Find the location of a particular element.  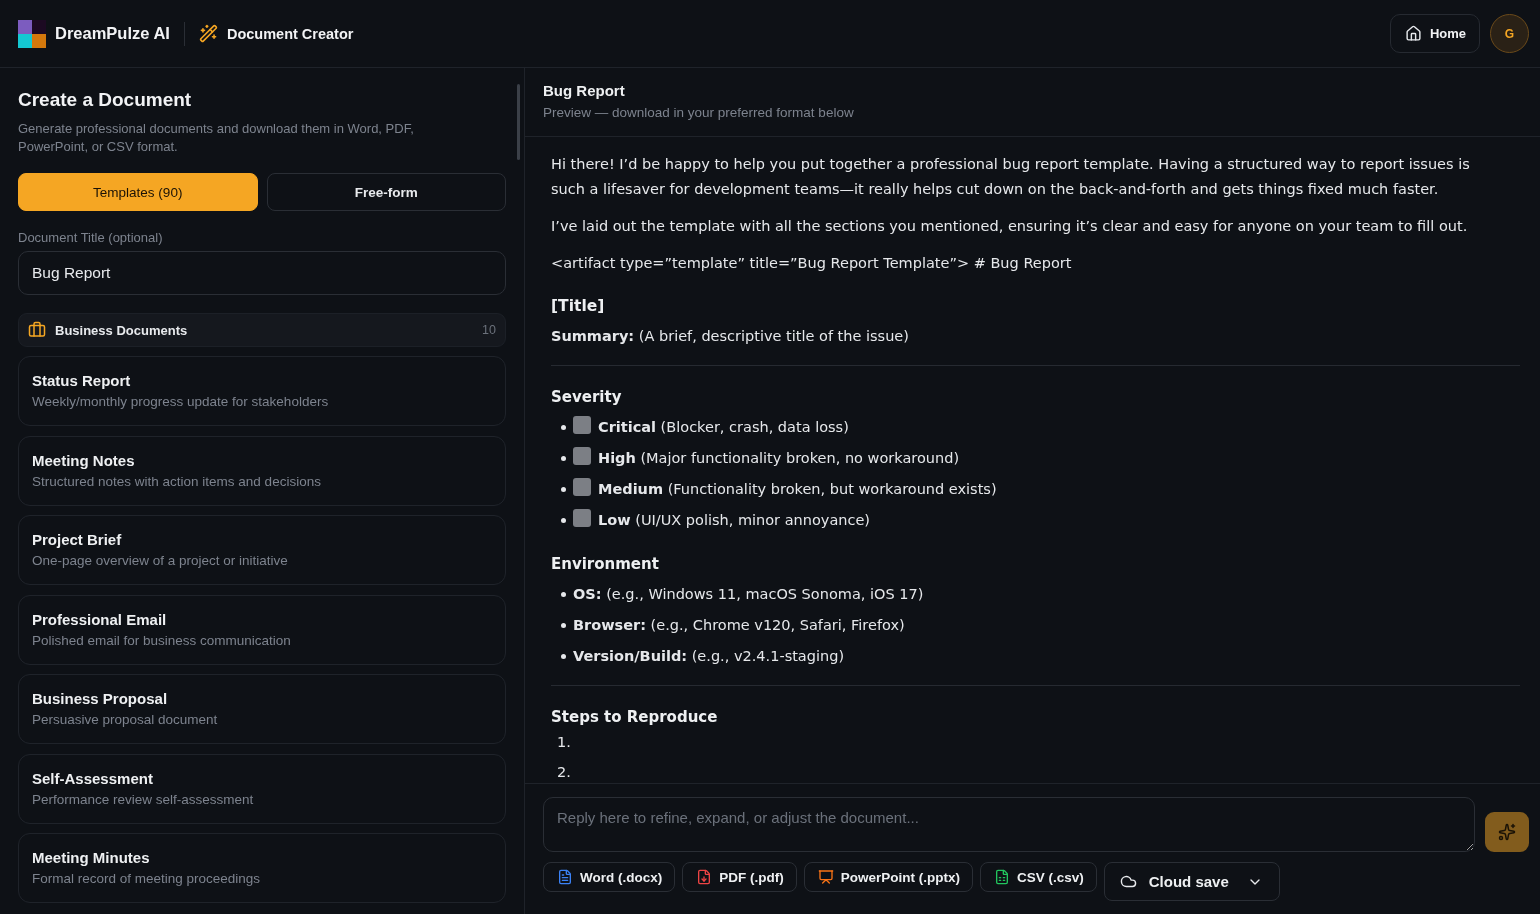

file-download-icon is located at coordinates (704, 877).